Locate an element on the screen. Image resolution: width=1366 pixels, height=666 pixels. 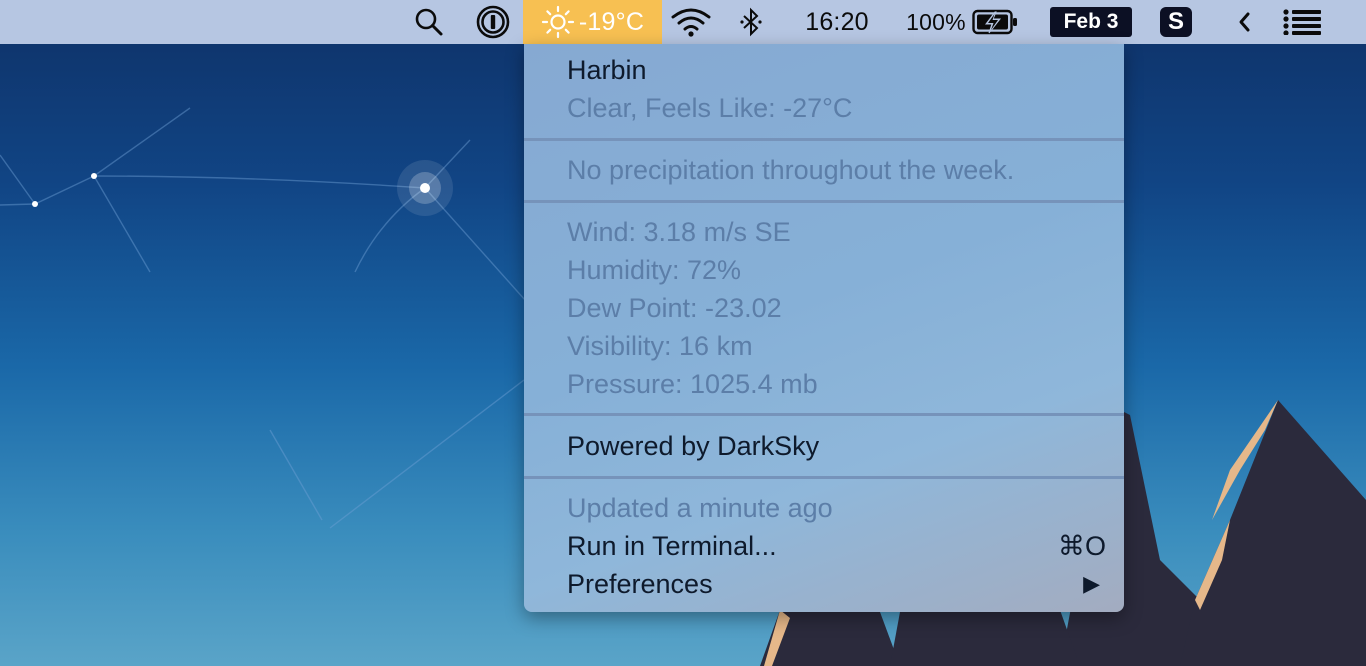
weather-temperature: -19°C is located at coordinates (611, 21).